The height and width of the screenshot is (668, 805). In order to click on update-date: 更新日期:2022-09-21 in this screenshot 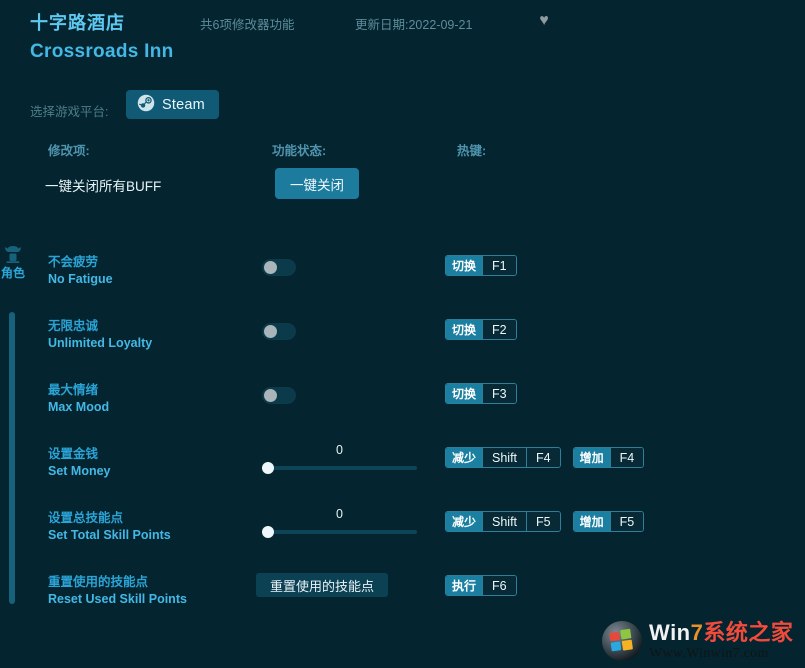, I will do `click(414, 25)`.